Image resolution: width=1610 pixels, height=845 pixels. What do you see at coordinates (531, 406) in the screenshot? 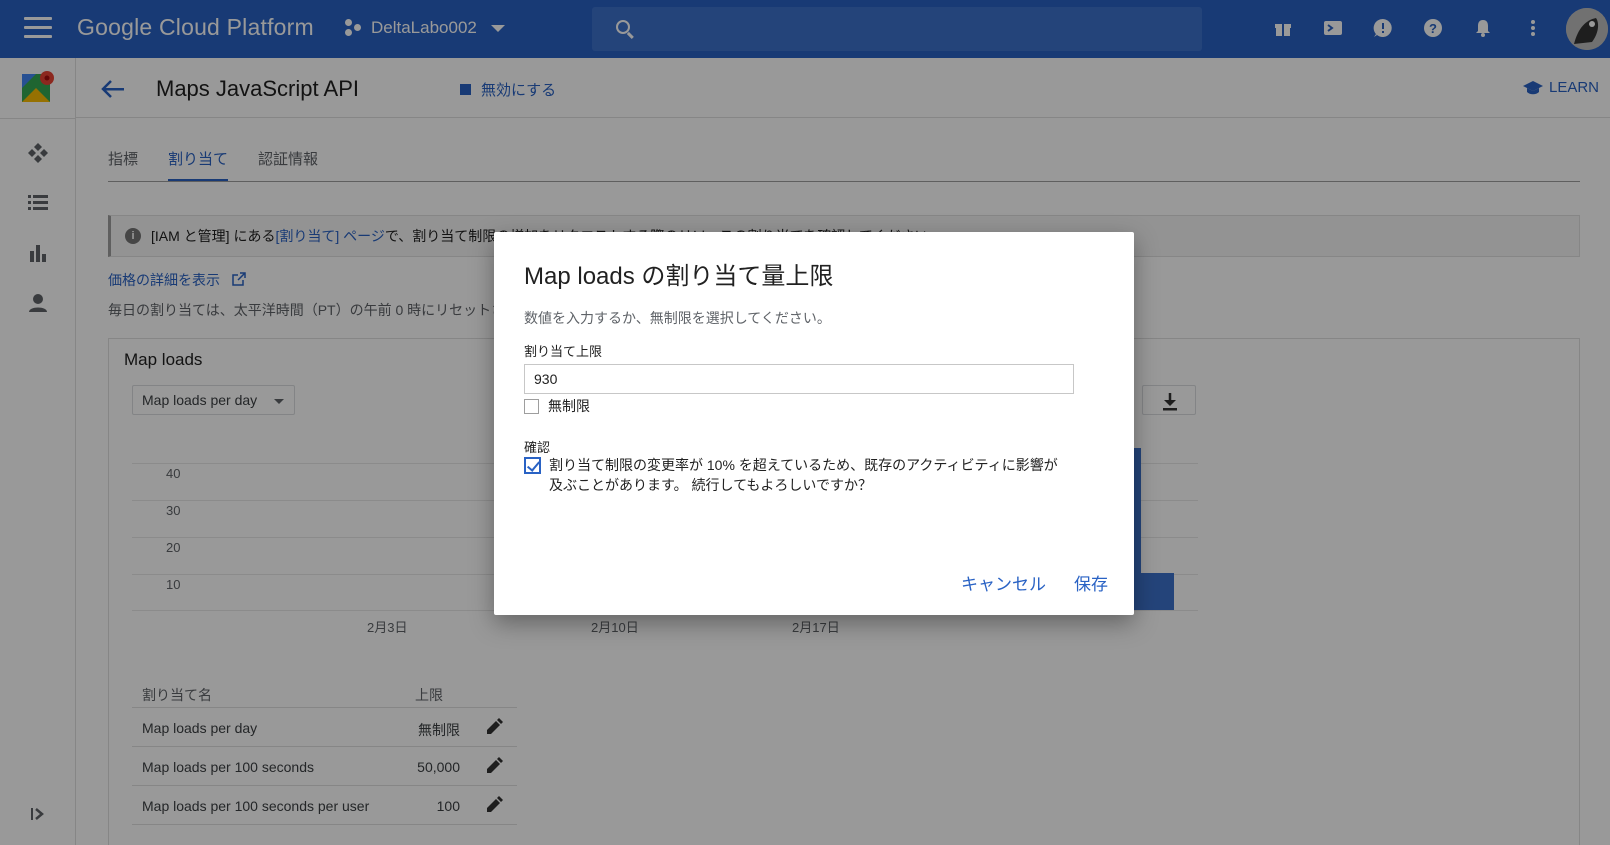
I see `unlimited-checkbox-box` at bounding box center [531, 406].